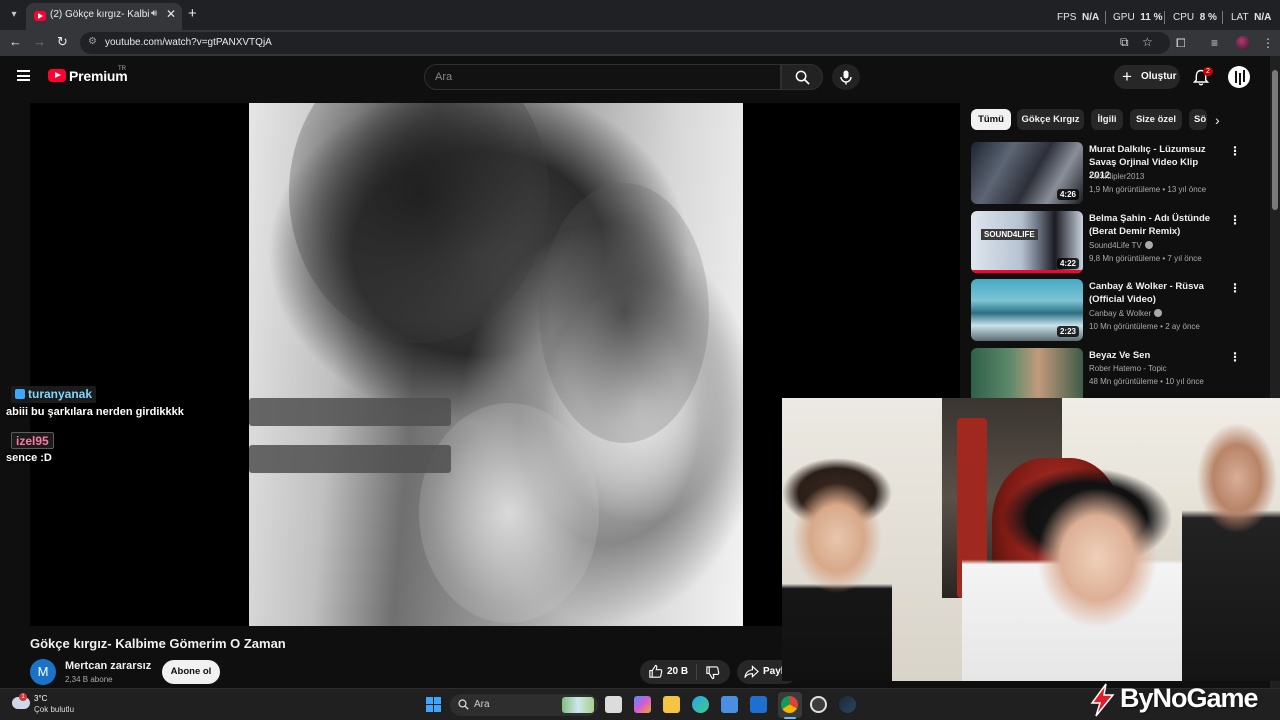 Image resolution: width=1280 pixels, height=720 pixels. I want to click on search-placeholder: Ara, so click(444, 77).